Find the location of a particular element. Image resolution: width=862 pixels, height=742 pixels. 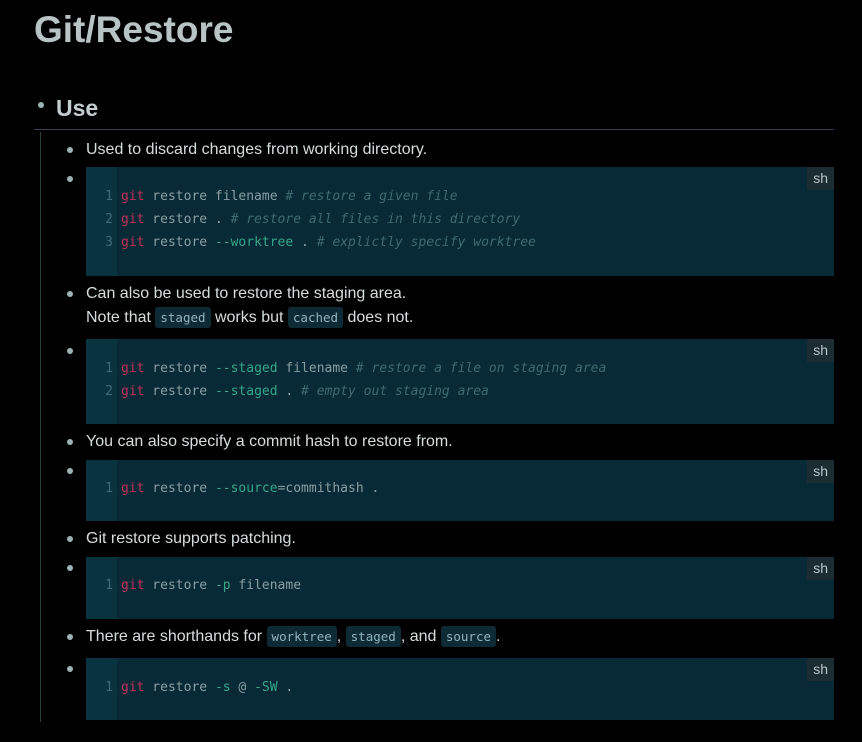

inline-code: source is located at coordinates (468, 636).